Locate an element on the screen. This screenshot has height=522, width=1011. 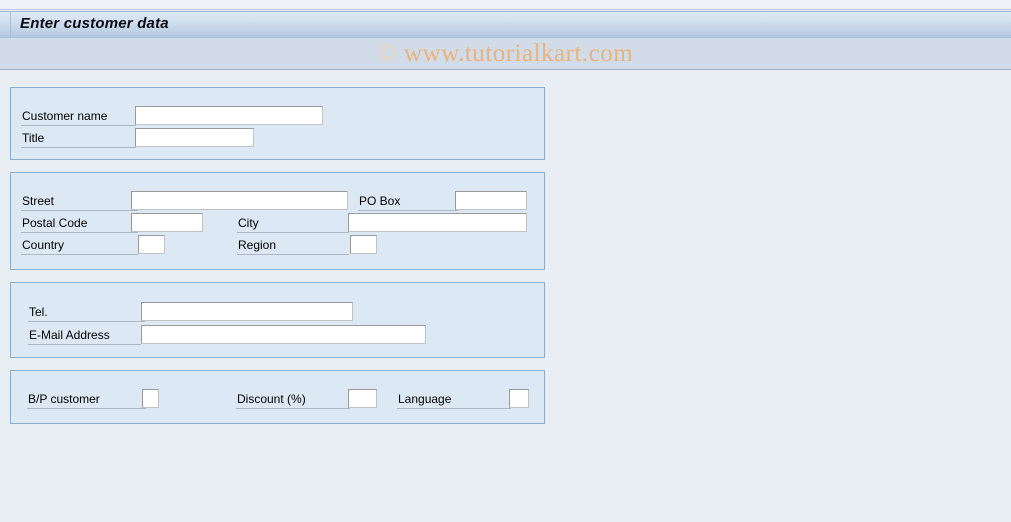
watermark-url: www.tutorialkart.com is located at coordinates (519, 53).